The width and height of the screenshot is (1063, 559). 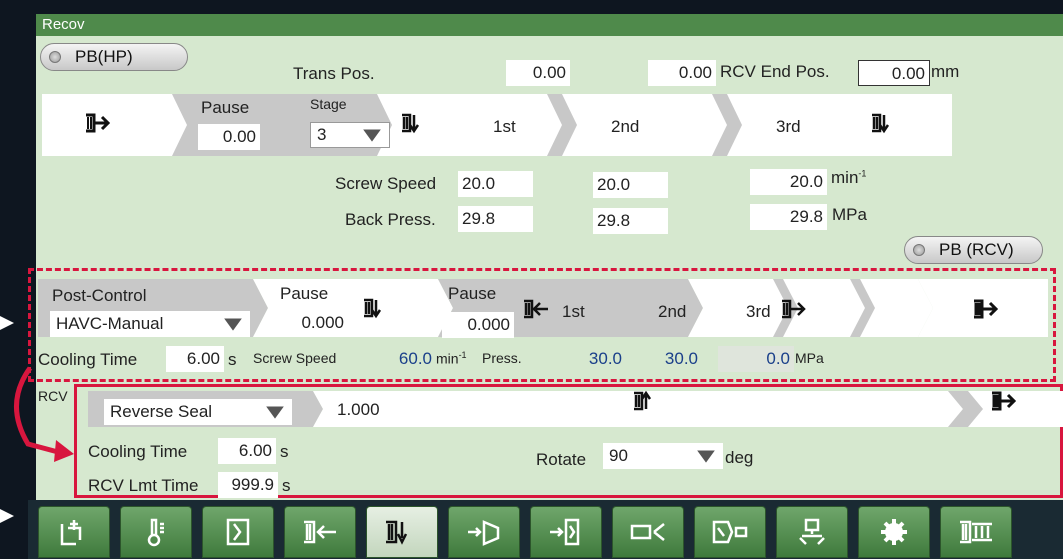 What do you see at coordinates (561, 459) in the screenshot?
I see `rotate-label: Rotate` at bounding box center [561, 459].